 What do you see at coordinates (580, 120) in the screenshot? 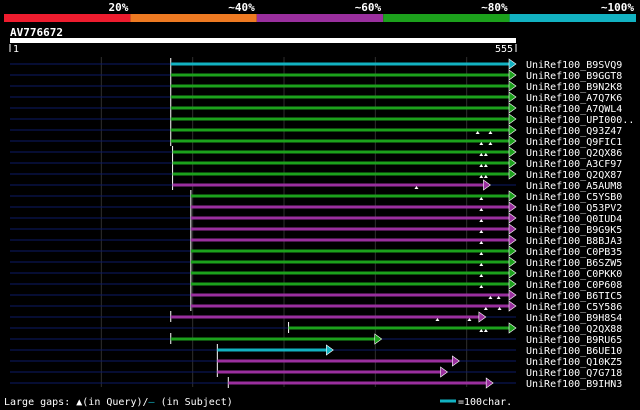
I see `hit-name: UniRef100_UPI000..` at bounding box center [580, 120].